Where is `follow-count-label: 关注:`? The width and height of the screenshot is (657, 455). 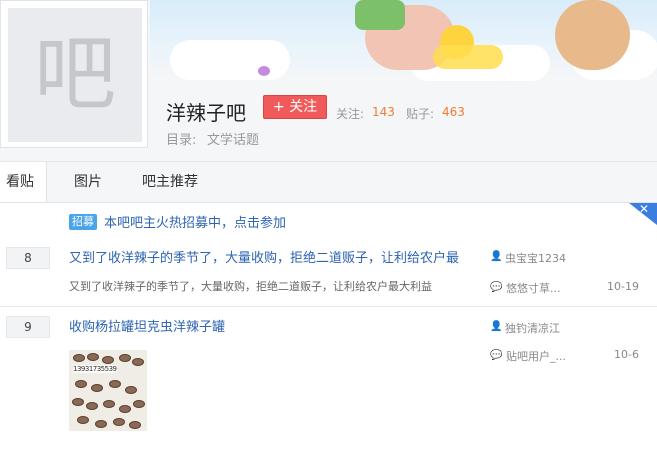
follow-count-label: 关注: is located at coordinates (350, 114).